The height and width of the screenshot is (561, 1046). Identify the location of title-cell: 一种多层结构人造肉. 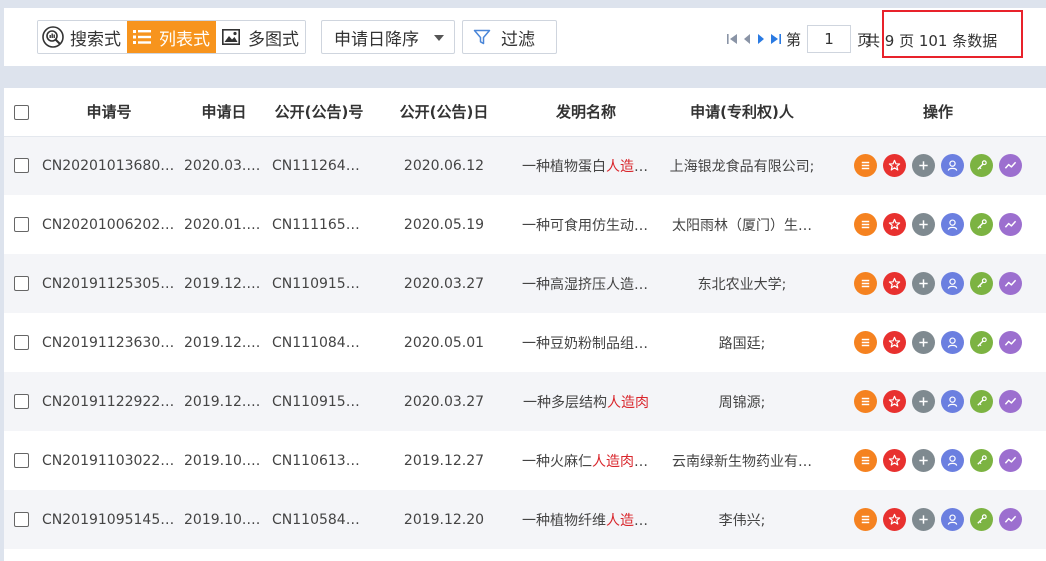
(586, 401).